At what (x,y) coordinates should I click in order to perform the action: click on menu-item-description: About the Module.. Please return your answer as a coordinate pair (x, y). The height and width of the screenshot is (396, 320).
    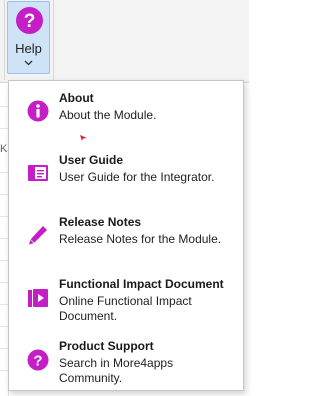
    Looking at the image, I should click on (108, 115).